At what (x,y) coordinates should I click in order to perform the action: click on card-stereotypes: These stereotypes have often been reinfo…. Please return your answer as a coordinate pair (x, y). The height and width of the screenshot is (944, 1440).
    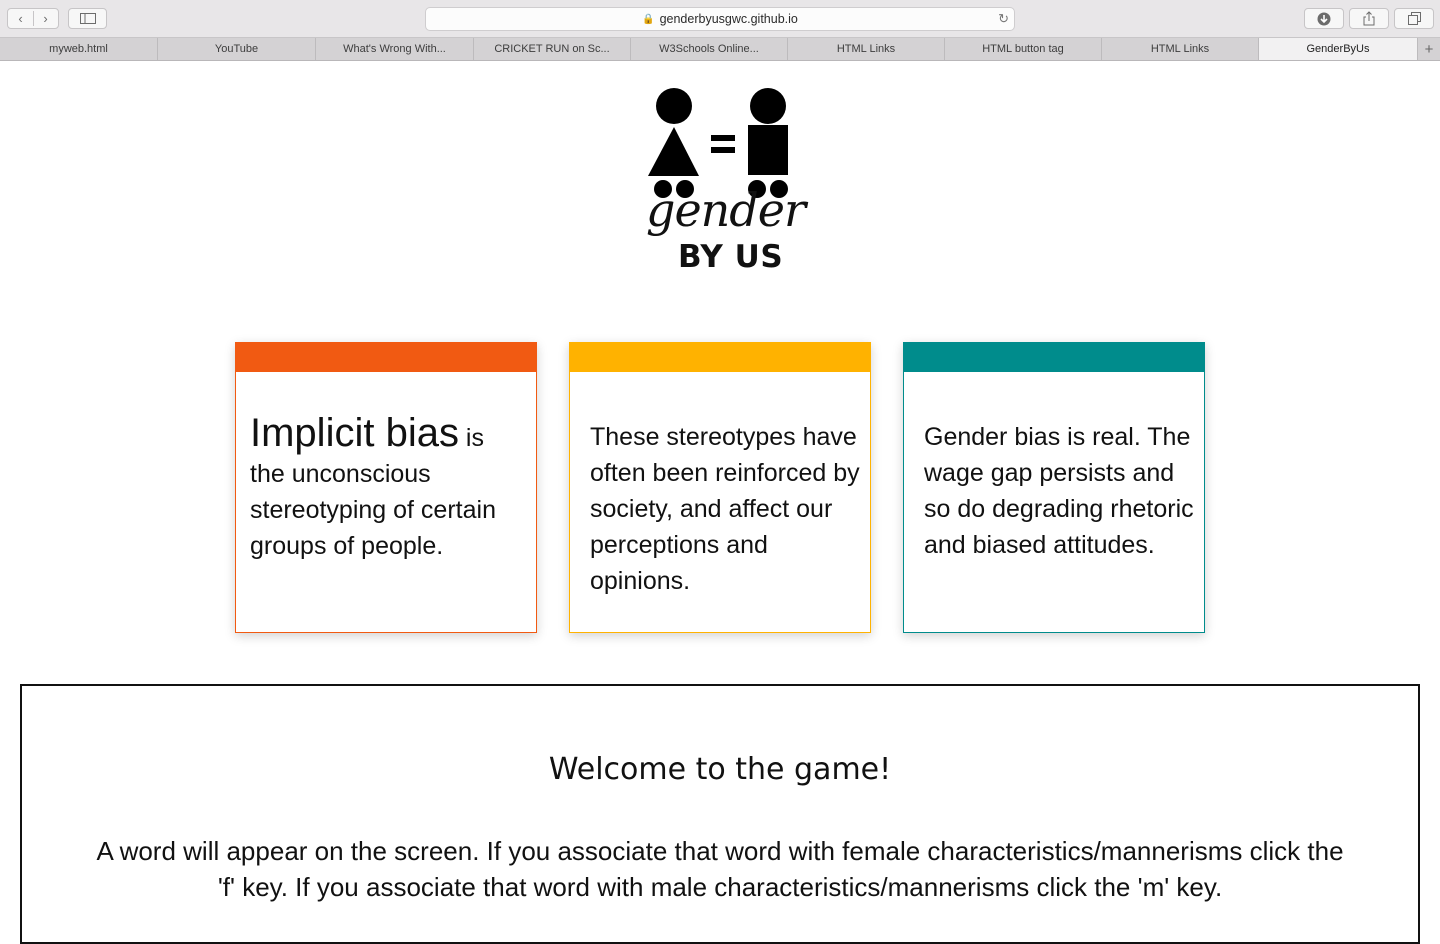
    Looking at the image, I should click on (720, 487).